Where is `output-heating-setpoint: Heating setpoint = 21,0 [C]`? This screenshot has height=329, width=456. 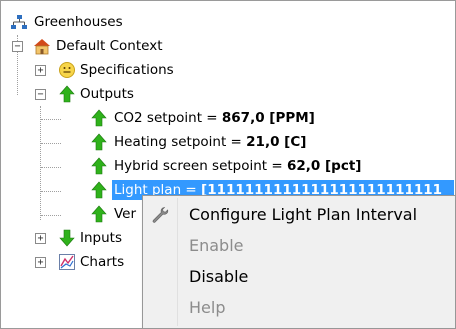
output-heating-setpoint: Heating setpoint = 21,0 [C] is located at coordinates (225, 142).